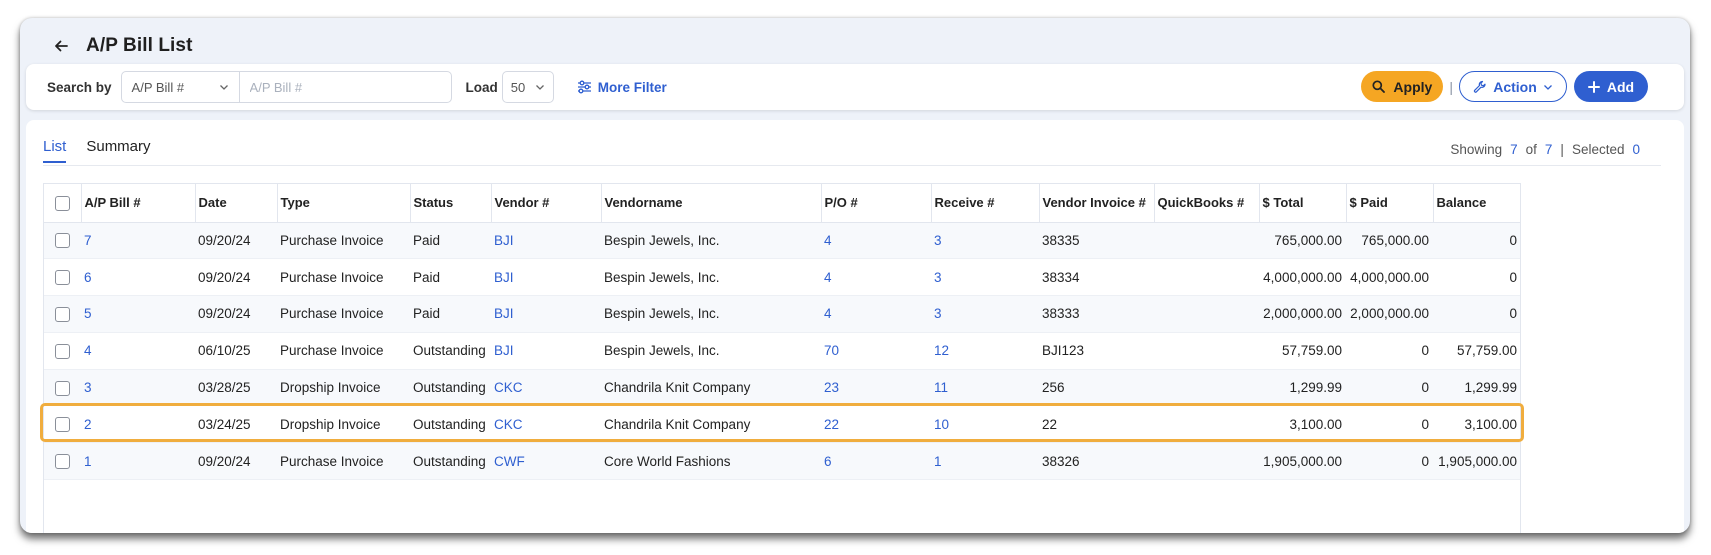 The image size is (1711, 555). I want to click on cell-total: 3,100.00, so click(1302, 424).